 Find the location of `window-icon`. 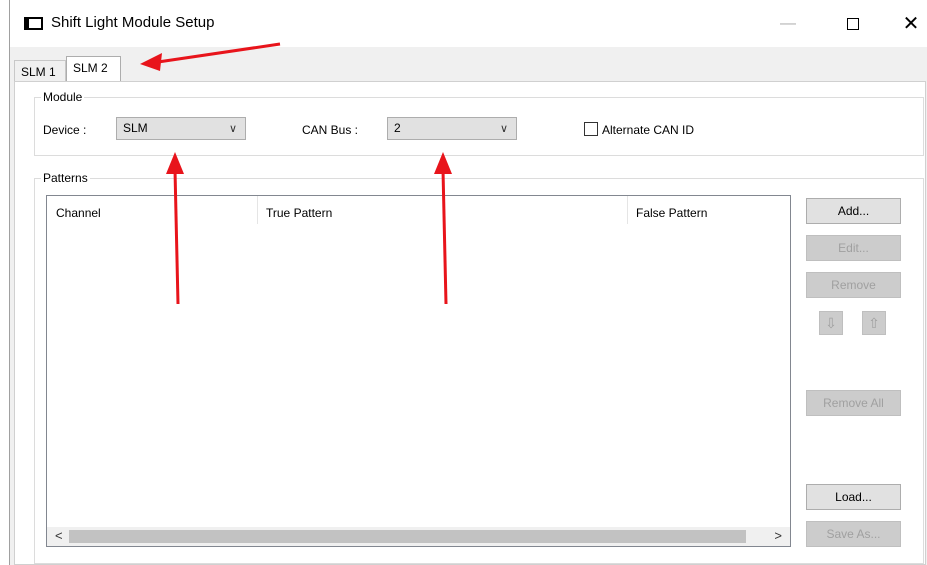

window-icon is located at coordinates (33, 23).